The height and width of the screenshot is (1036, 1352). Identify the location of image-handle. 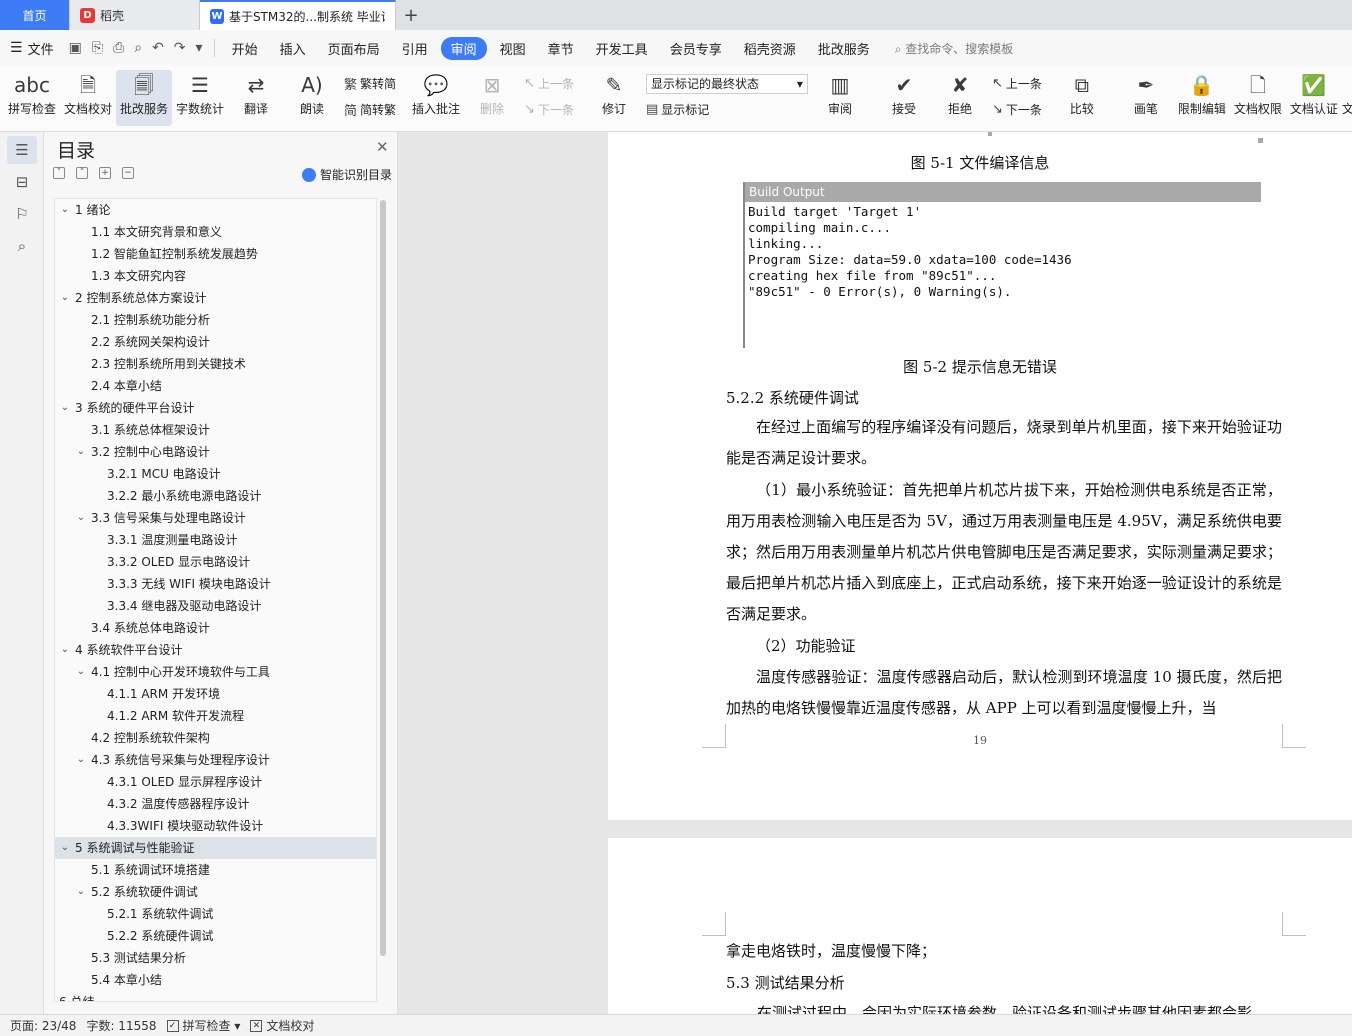
(1260, 140).